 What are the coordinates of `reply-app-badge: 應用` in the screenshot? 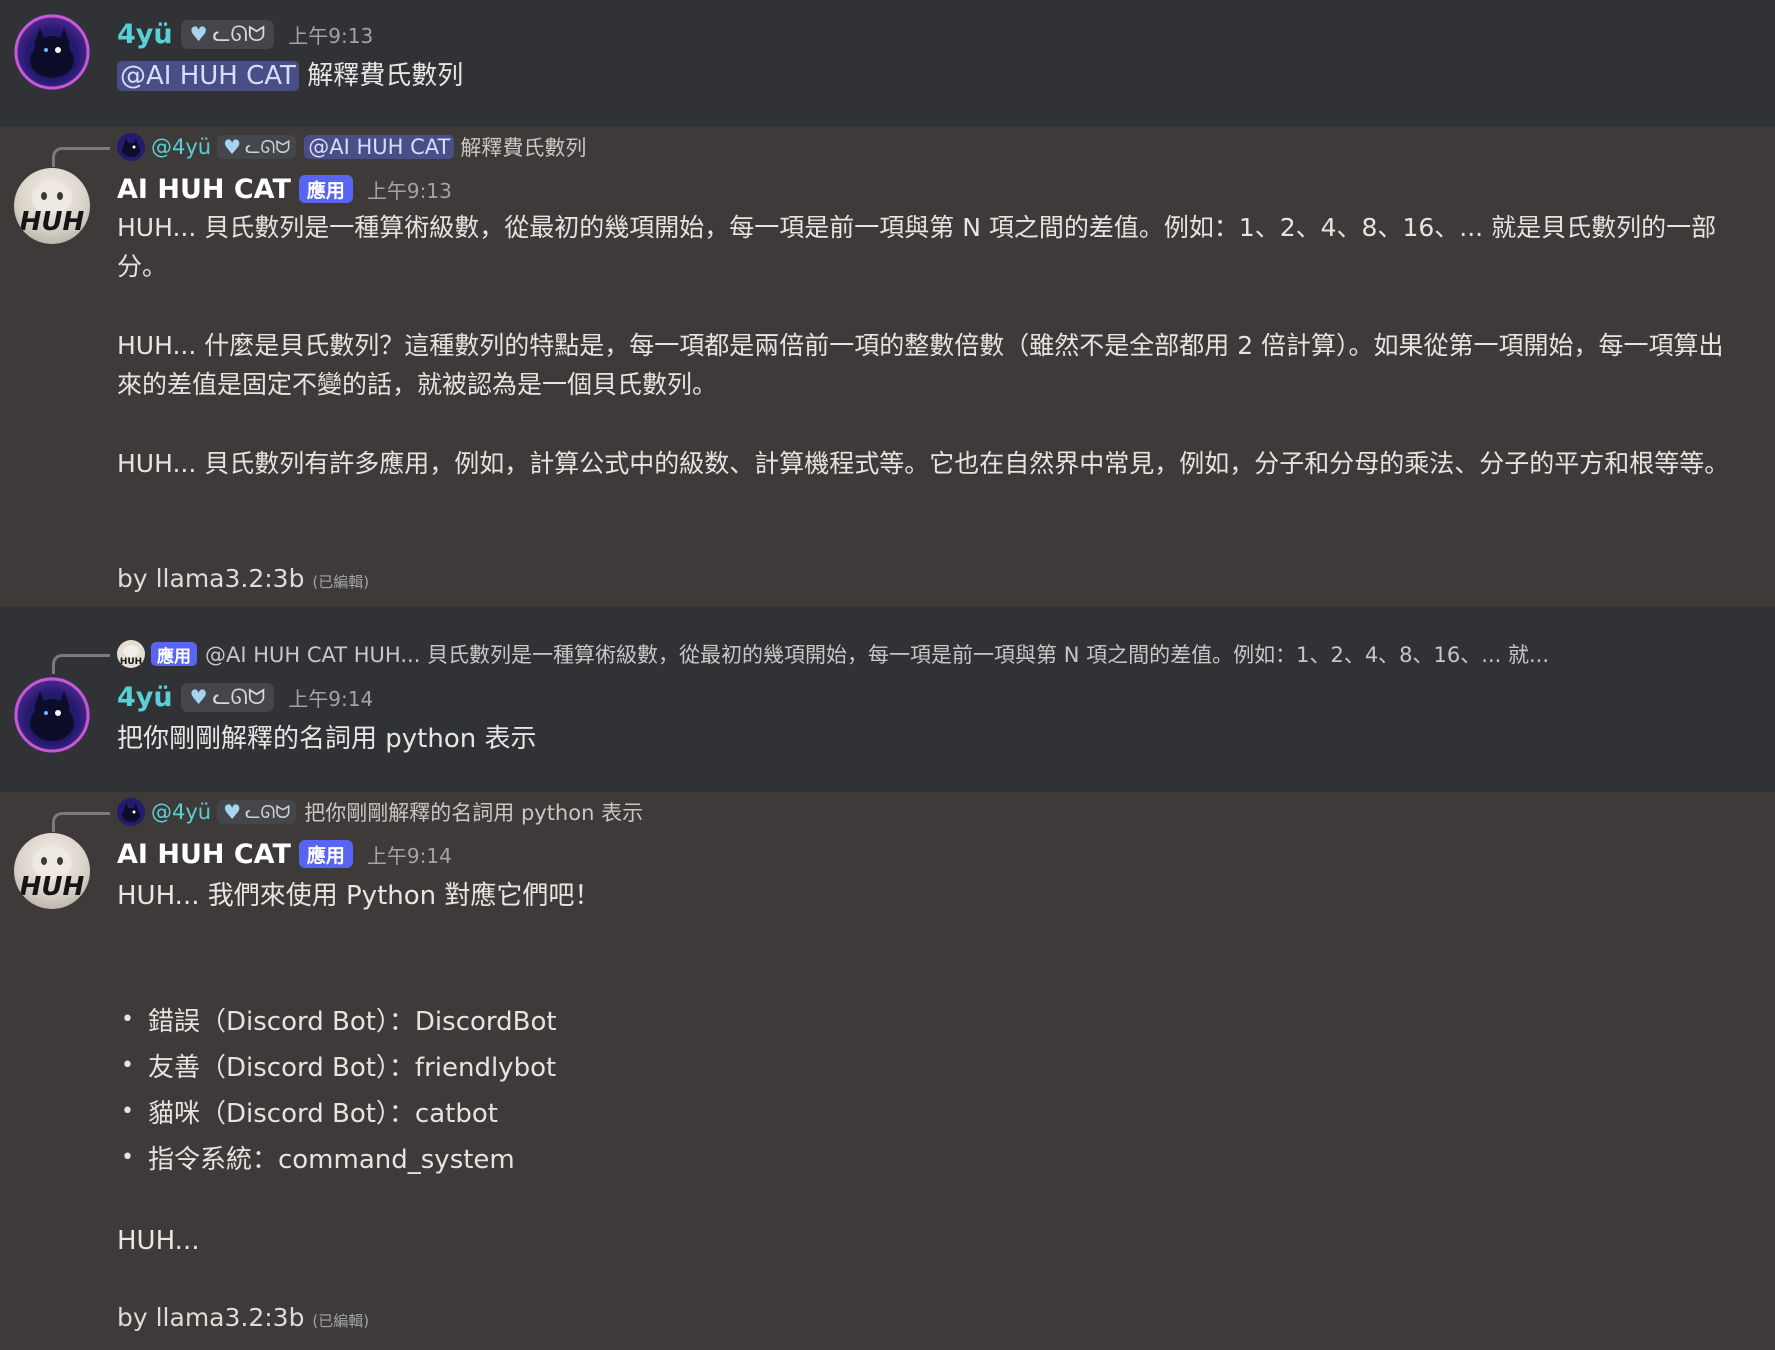 It's located at (174, 654).